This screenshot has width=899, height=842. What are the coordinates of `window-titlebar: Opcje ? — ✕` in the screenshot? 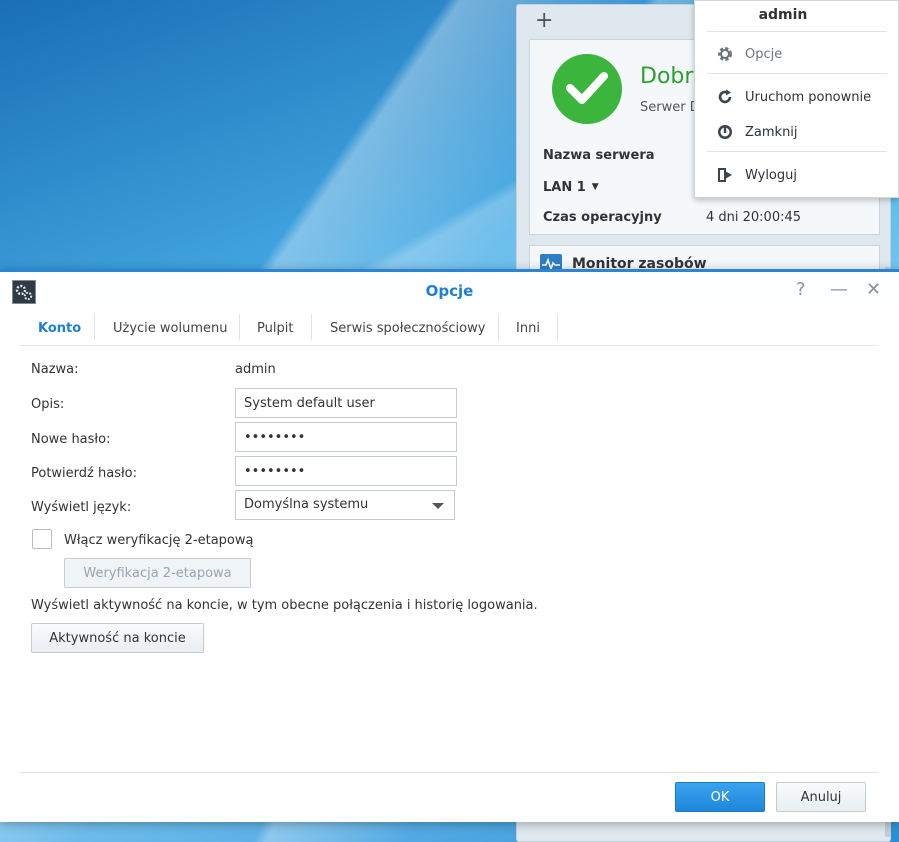 It's located at (449, 290).